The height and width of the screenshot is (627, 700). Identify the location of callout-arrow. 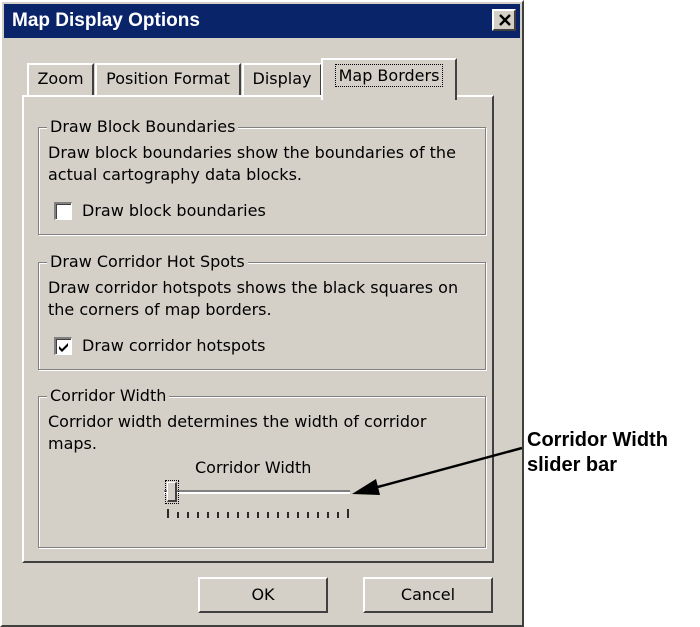
(437, 470).